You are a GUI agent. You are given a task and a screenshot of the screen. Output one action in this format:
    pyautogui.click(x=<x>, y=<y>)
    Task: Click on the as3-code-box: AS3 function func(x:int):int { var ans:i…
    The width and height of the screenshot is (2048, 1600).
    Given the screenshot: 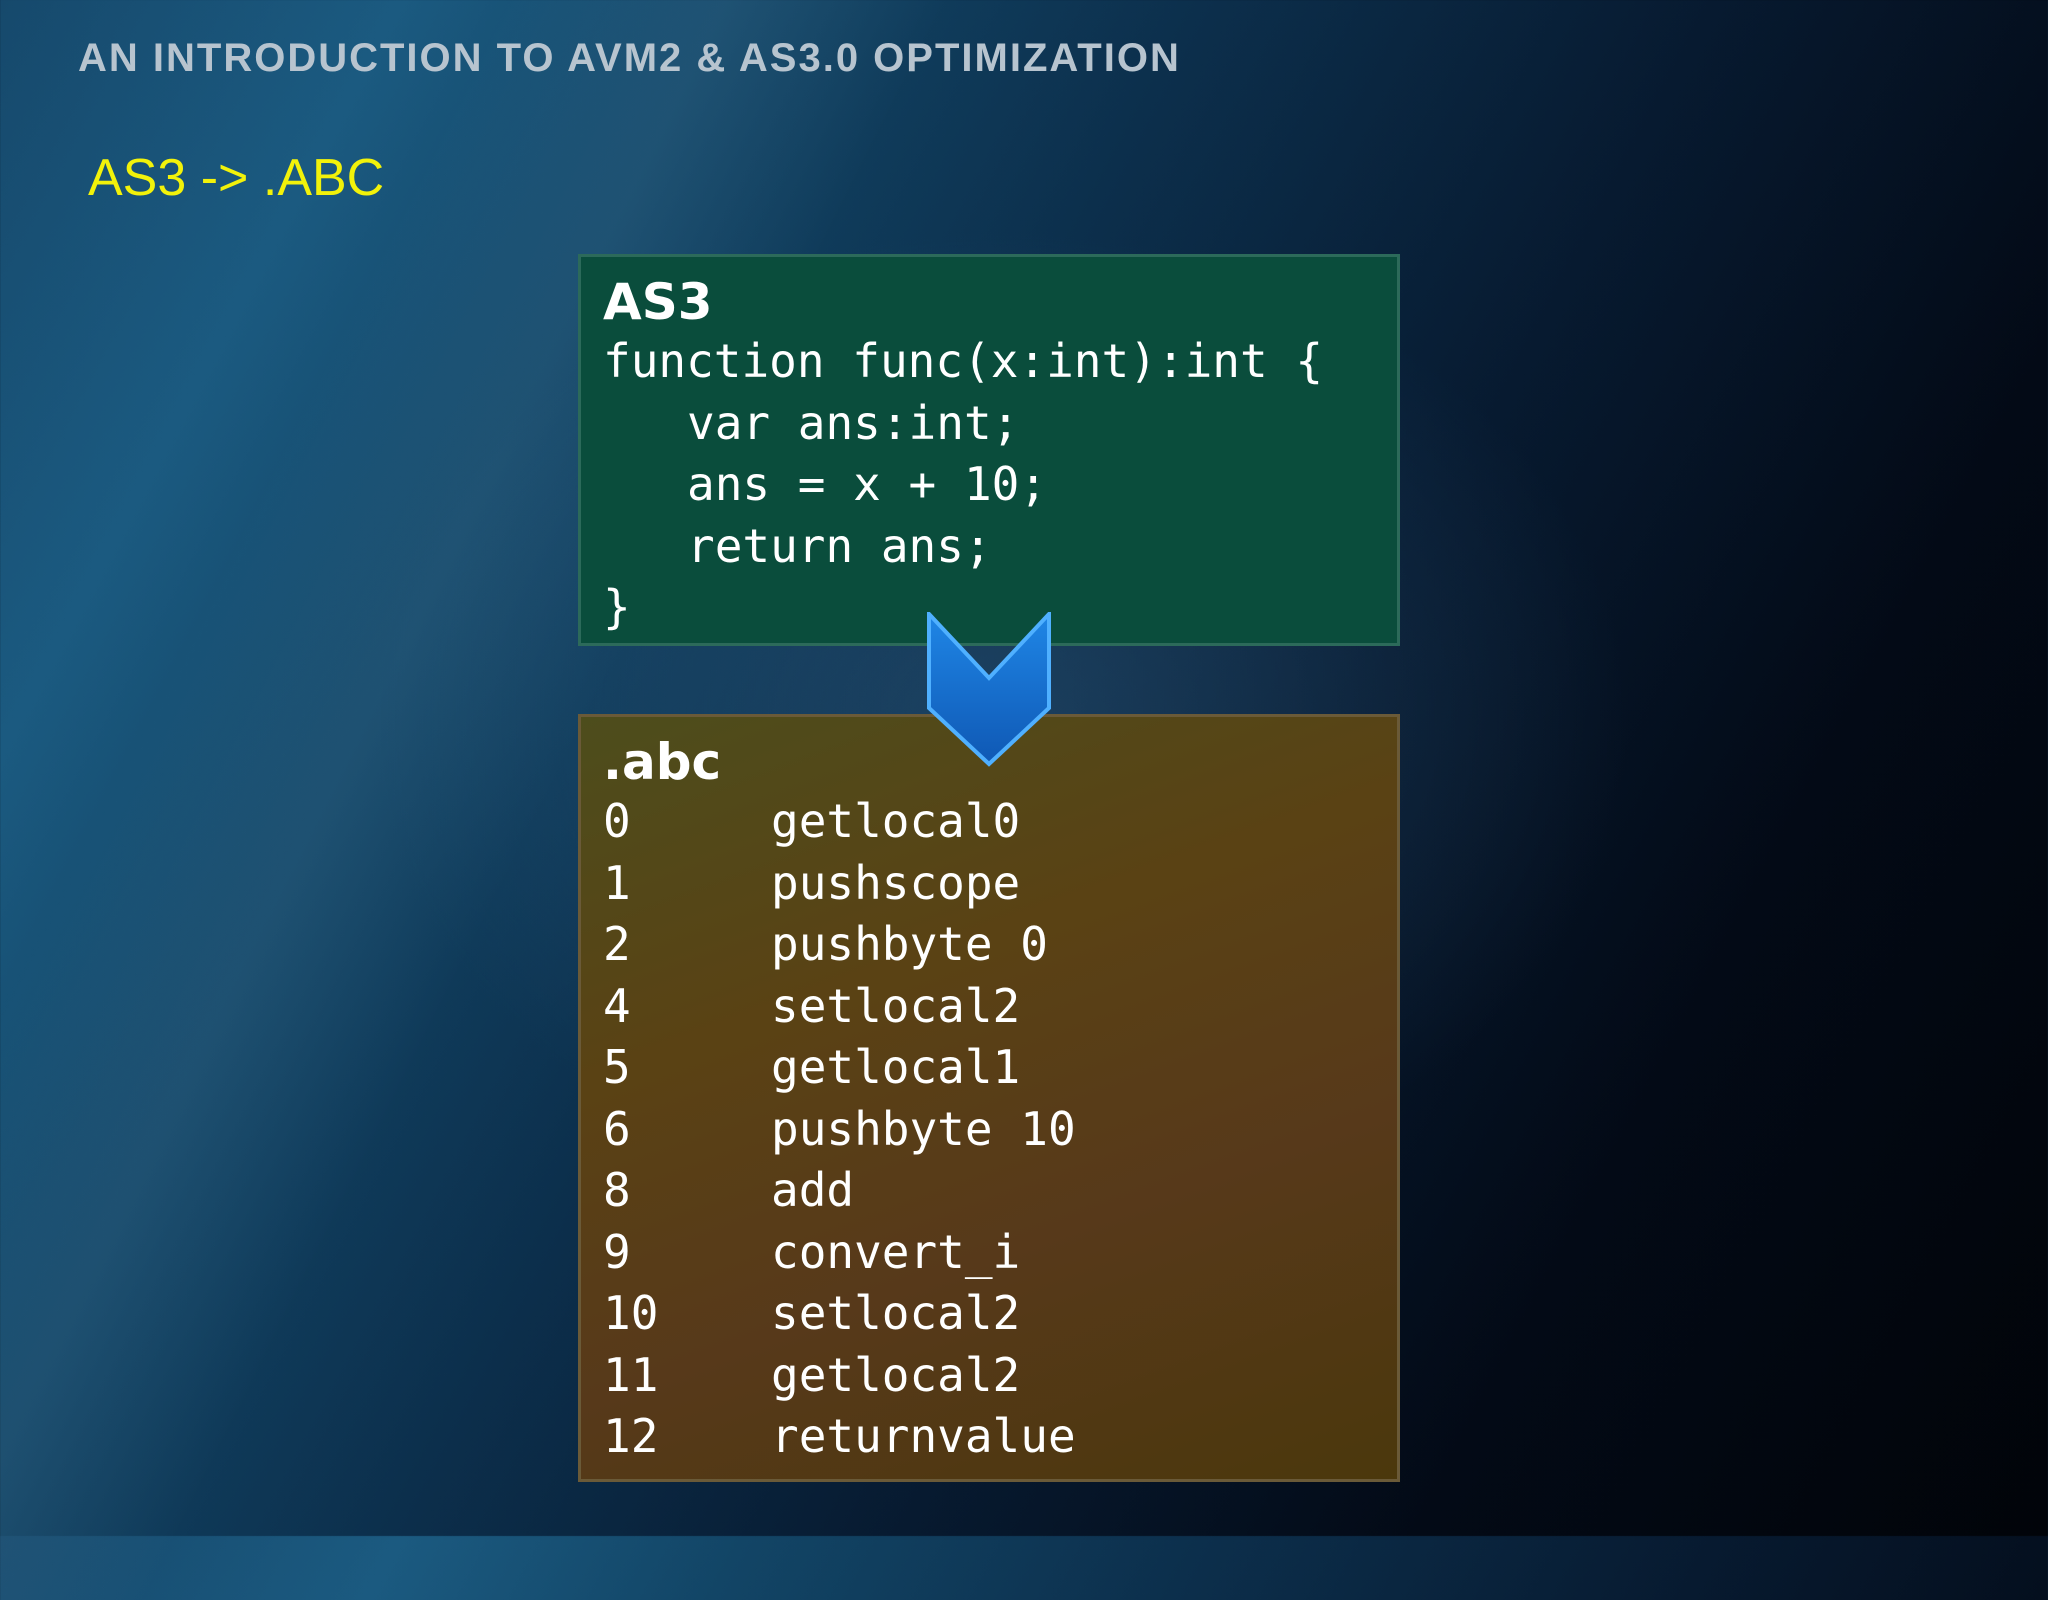 What is the action you would take?
    pyautogui.click(x=989, y=450)
    